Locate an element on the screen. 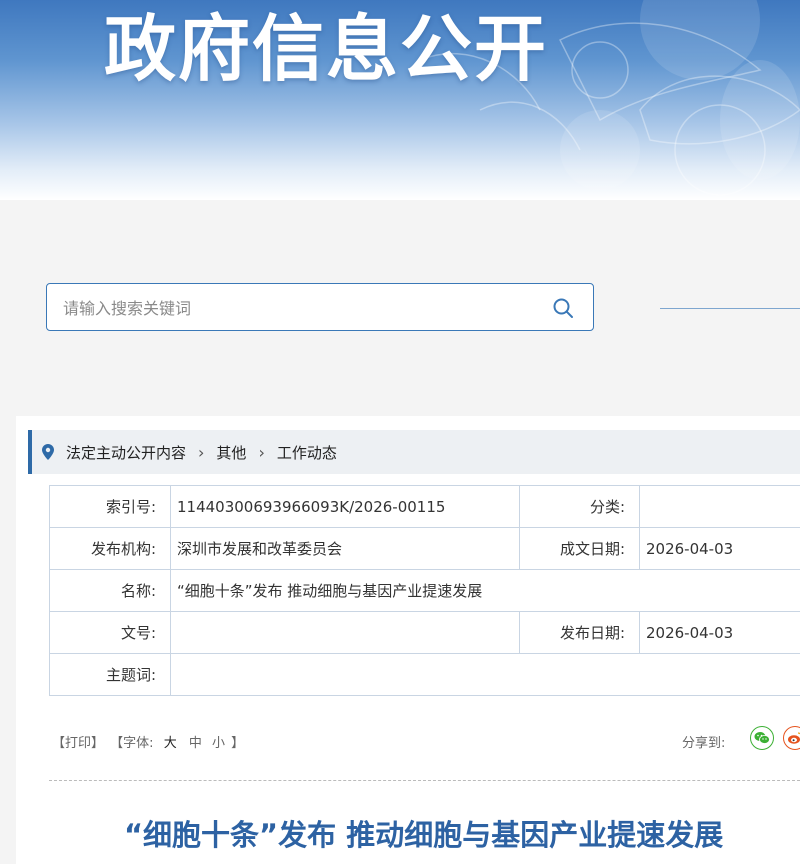 This screenshot has height=864, width=800. table-row: 发布机构: 深圳市发展和改革委员会 成文日期: 2026-04-03 is located at coordinates (424, 548).